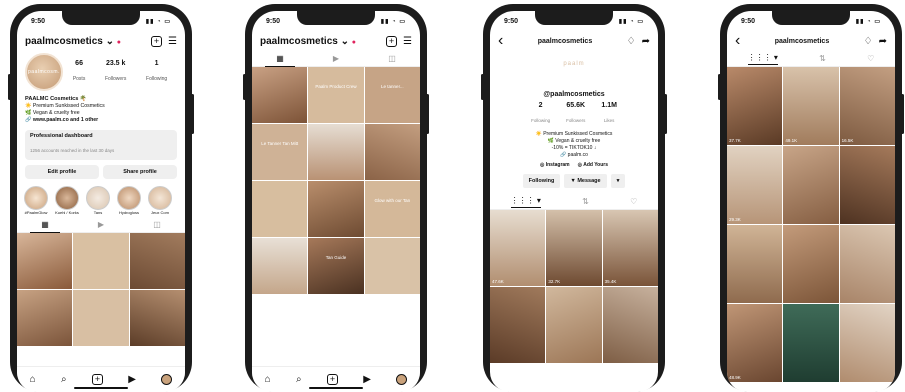  Describe the element at coordinates (79, 72) in the screenshot. I see `stat-posts: 66 Posts` at that location.